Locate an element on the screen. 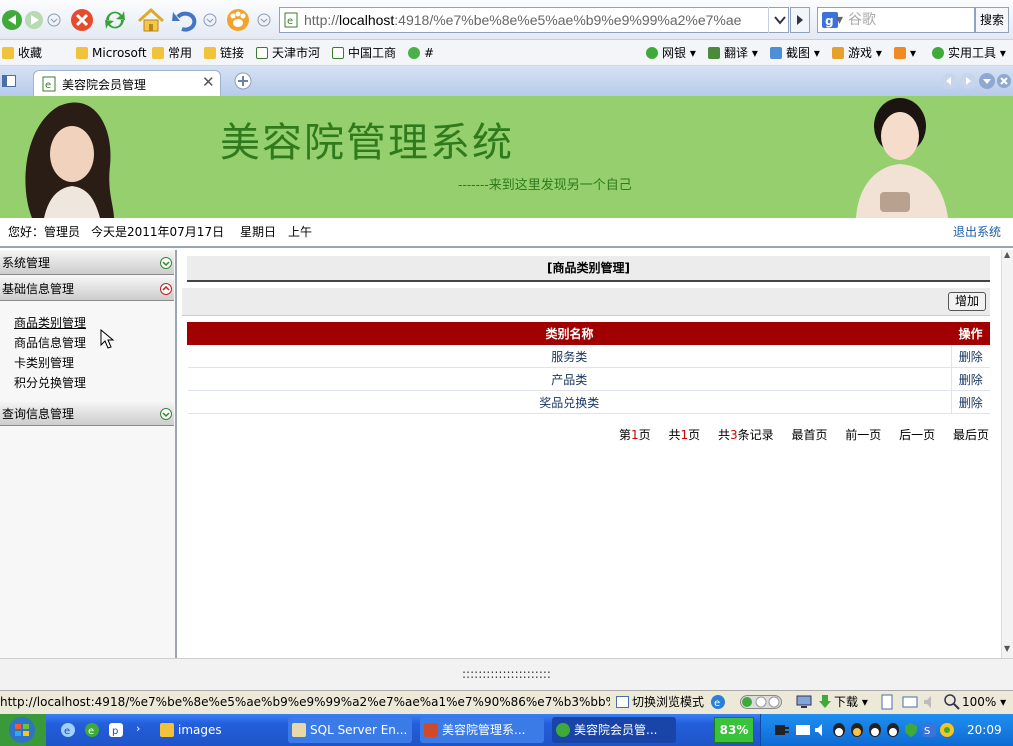  pager-first-link: 最首页 is located at coordinates (809, 435).